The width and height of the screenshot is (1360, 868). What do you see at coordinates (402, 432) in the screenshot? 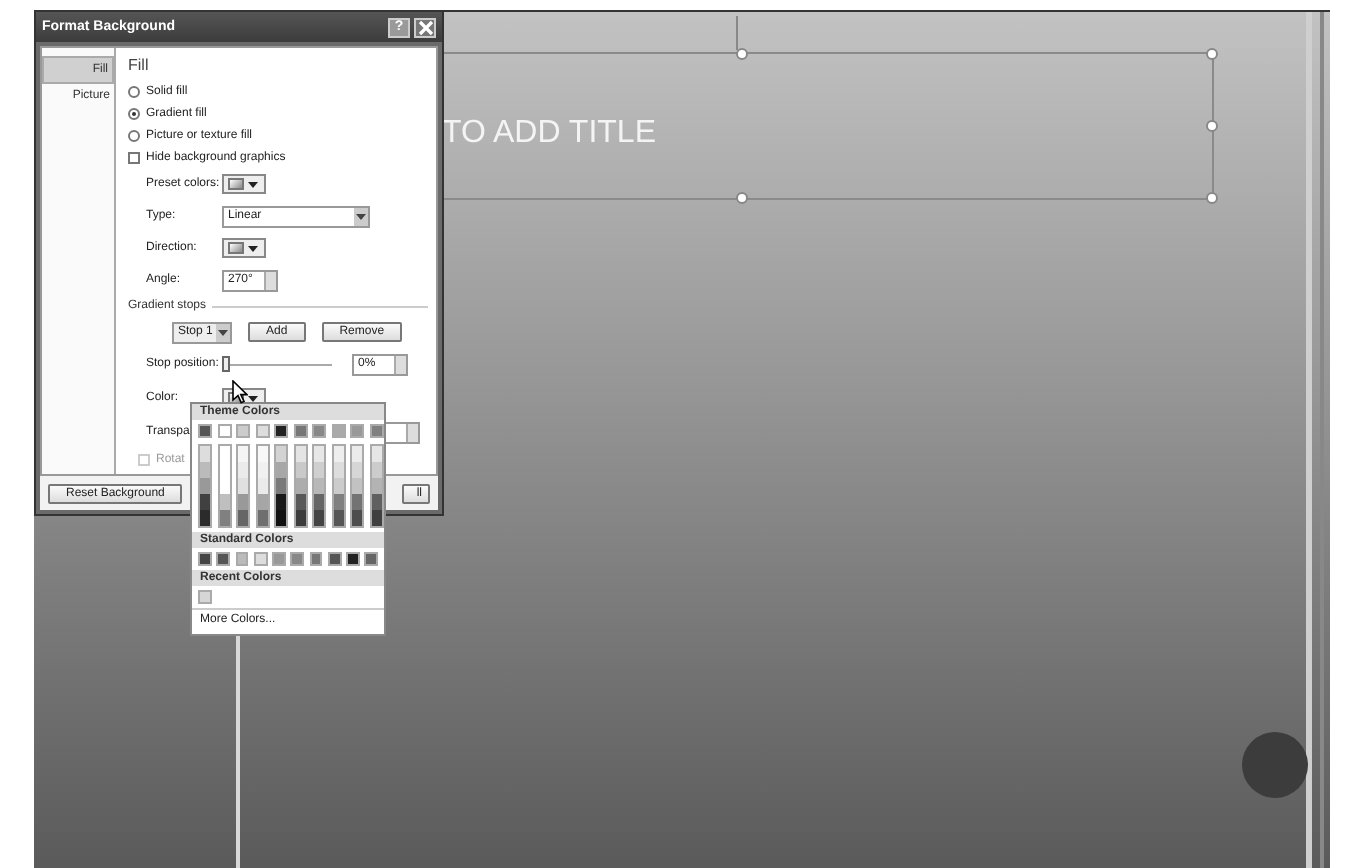
I see `transparency-spinbox` at bounding box center [402, 432].